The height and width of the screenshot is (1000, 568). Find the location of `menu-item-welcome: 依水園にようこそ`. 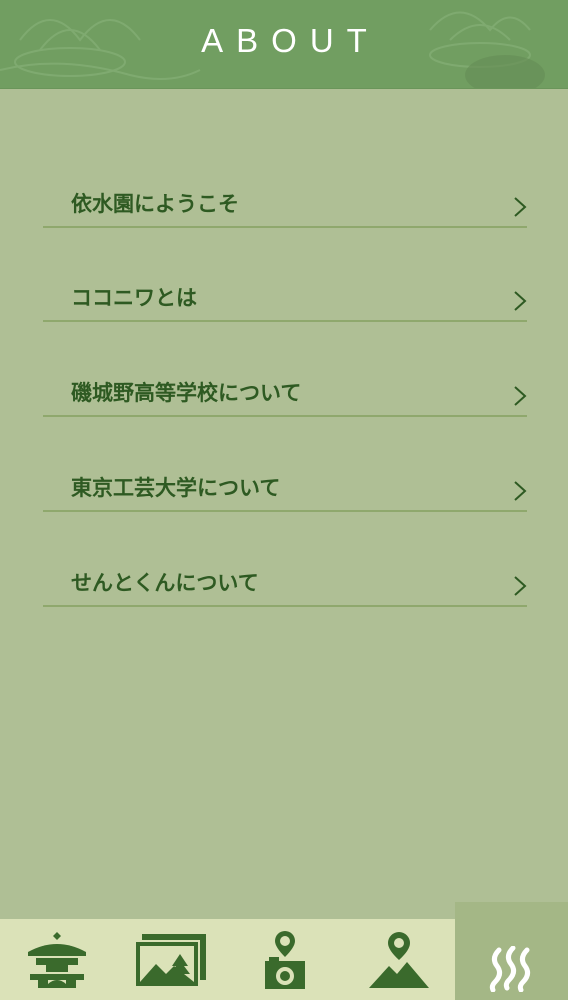

menu-item-welcome: 依水園にようこそ is located at coordinates (285, 203).